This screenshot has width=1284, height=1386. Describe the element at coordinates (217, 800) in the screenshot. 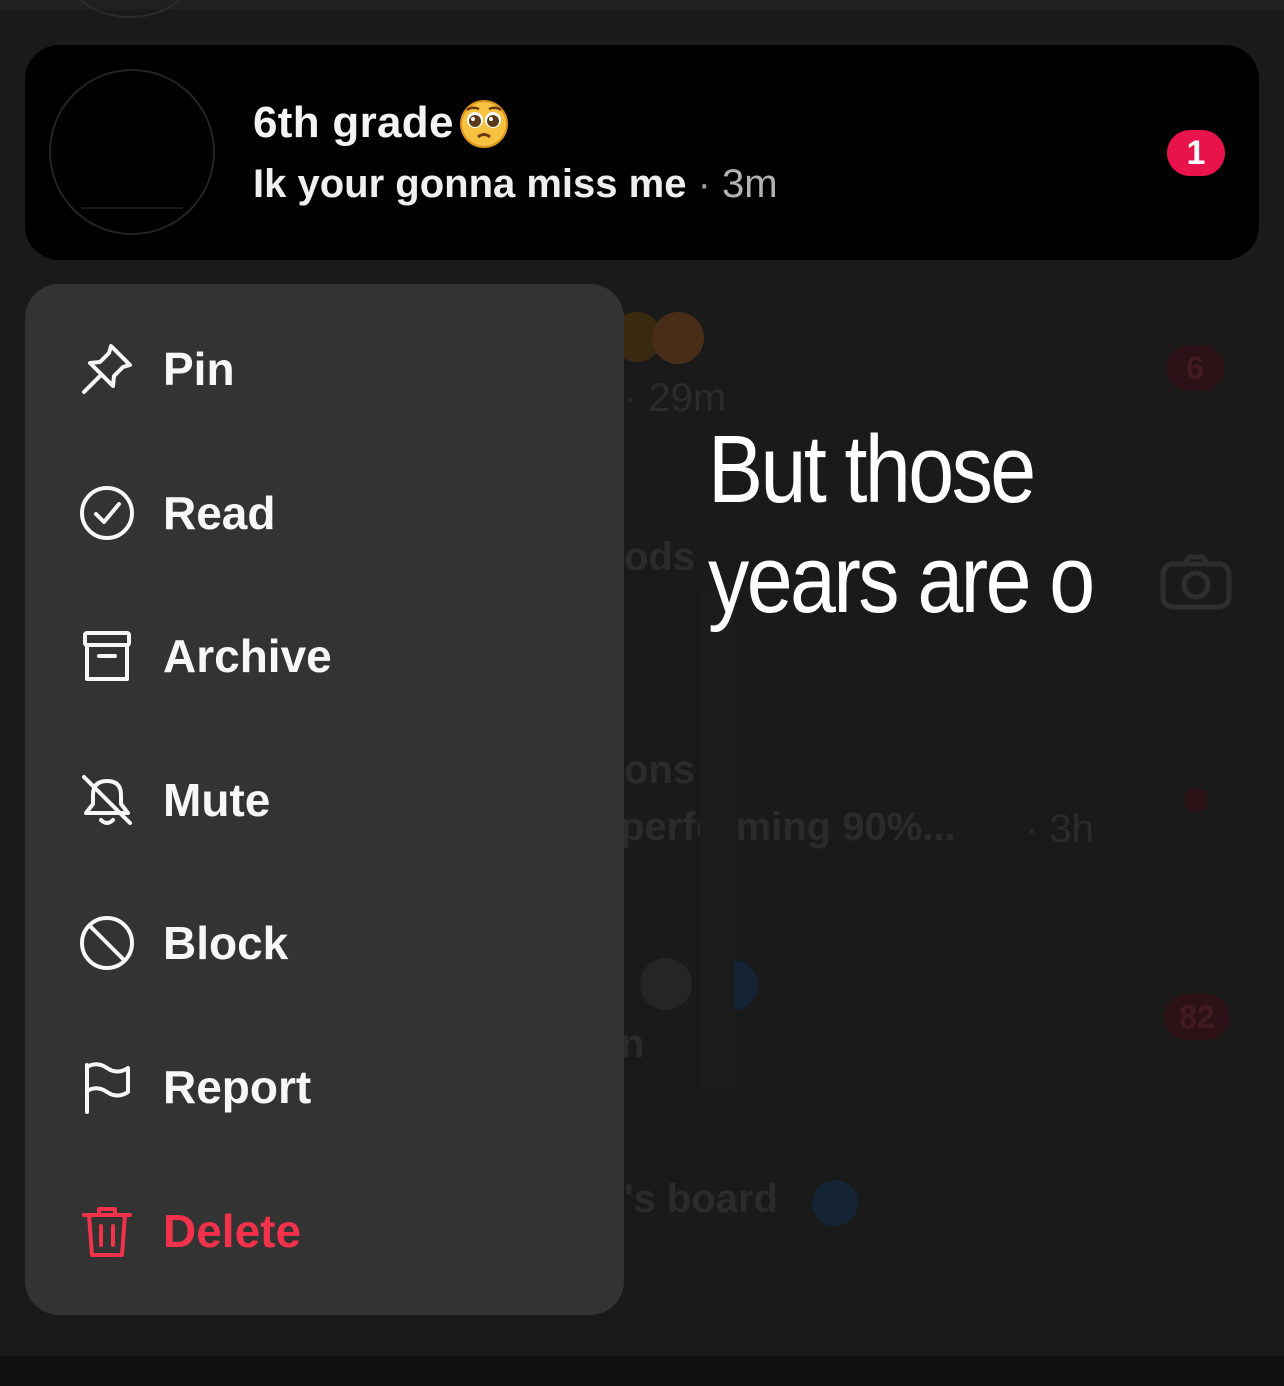

I see `menu-item-label: Mute` at that location.